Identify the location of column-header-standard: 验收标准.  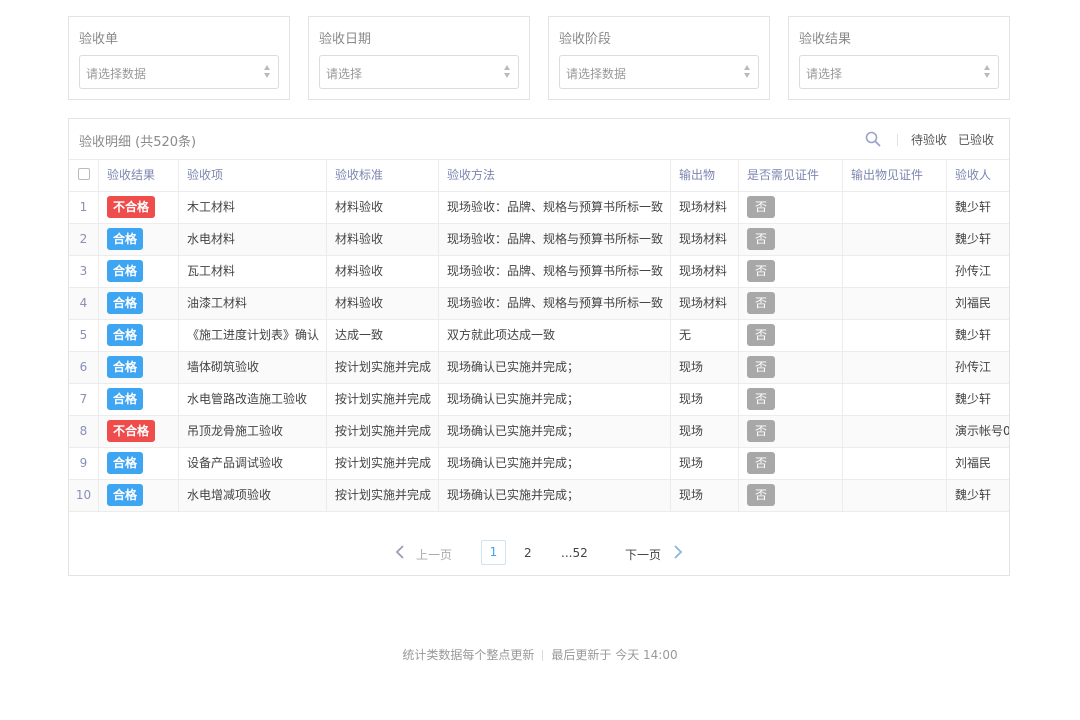
(383, 176).